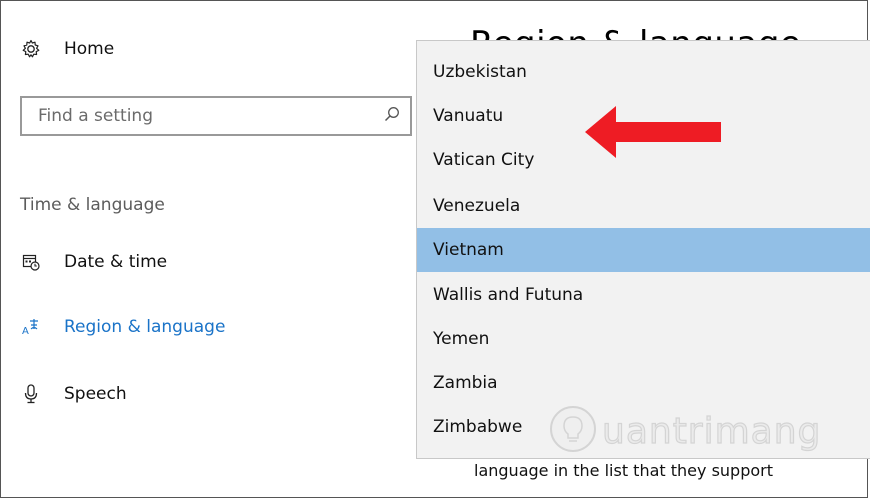 This screenshot has height=500, width=870. Describe the element at coordinates (92, 205) in the screenshot. I see `section-label: Time & language` at that location.